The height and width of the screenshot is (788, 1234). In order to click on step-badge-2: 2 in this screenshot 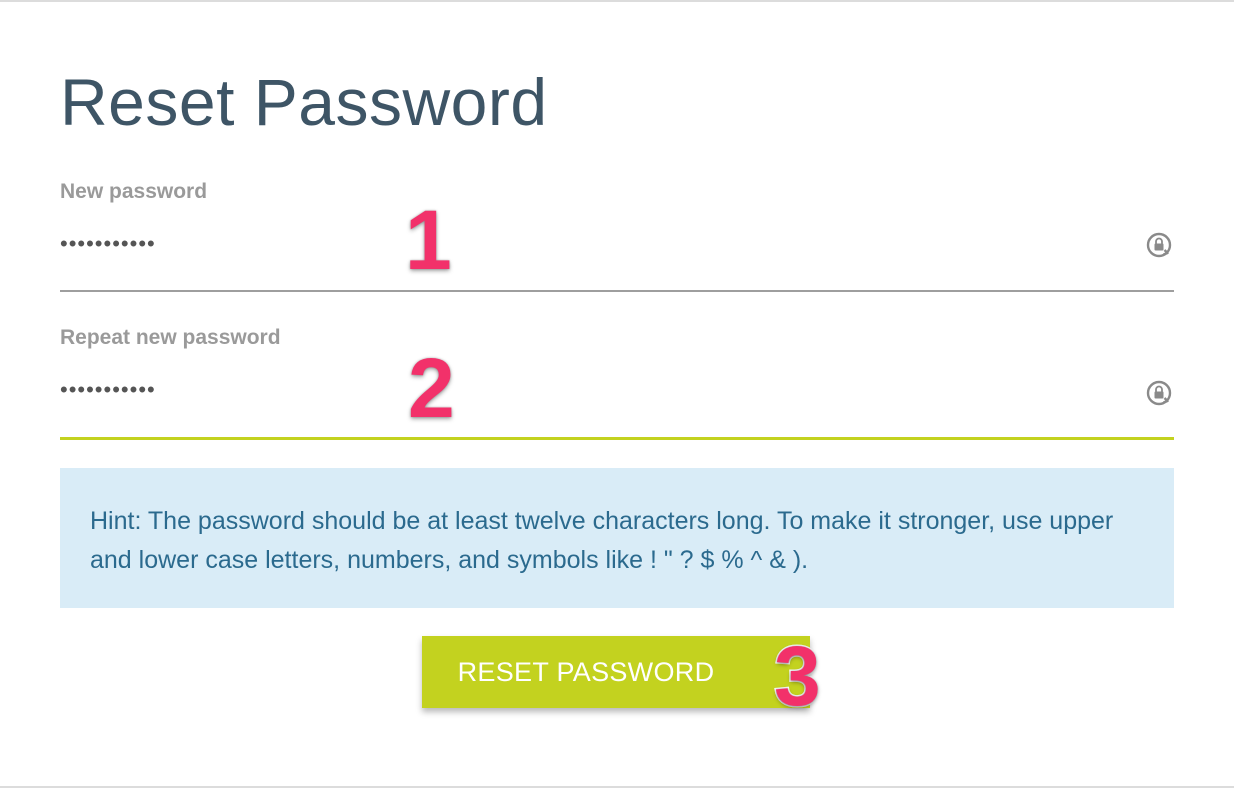, I will do `click(432, 388)`.